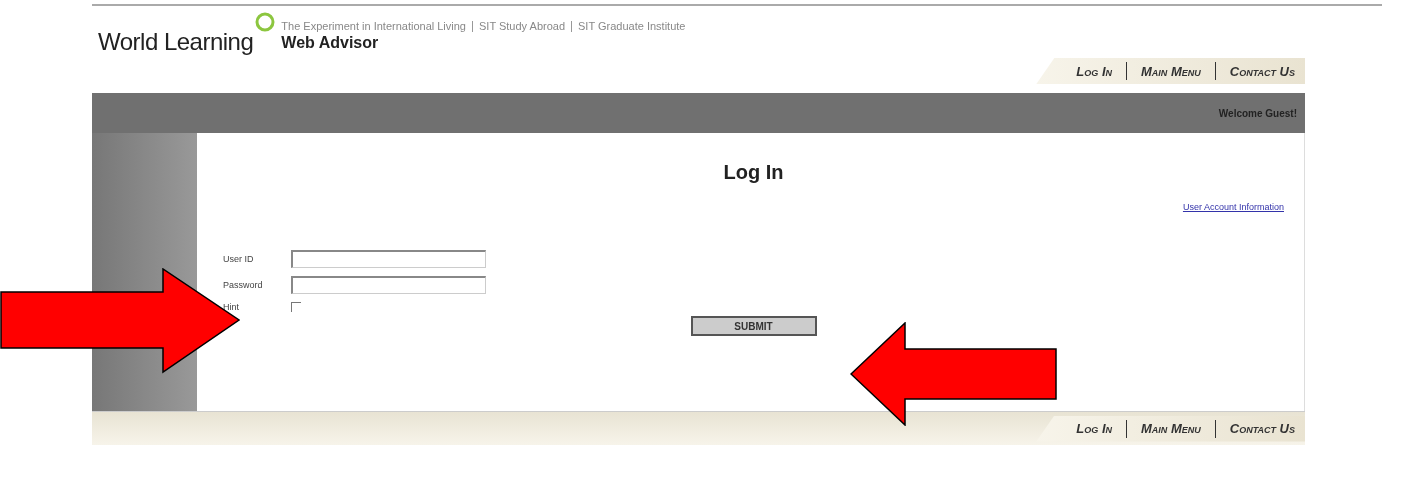 Image resolution: width=1402 pixels, height=495 pixels. I want to click on submit-button: SUBMIT, so click(753, 326).